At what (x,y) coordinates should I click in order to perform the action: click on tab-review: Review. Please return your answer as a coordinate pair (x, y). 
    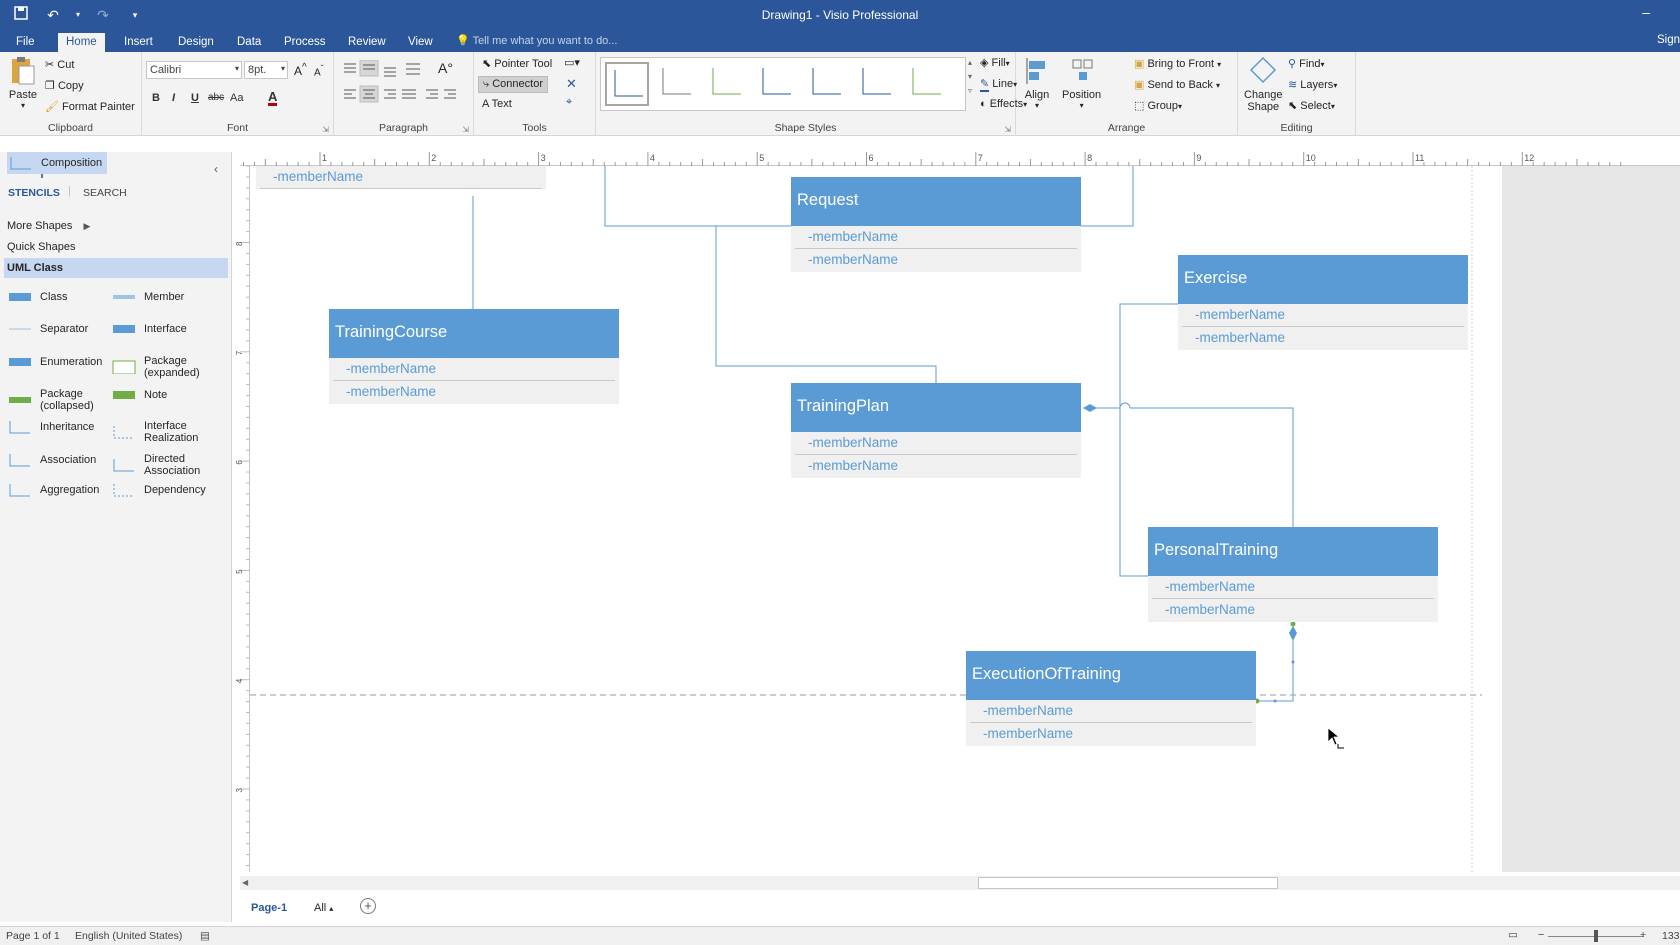
    Looking at the image, I should click on (367, 42).